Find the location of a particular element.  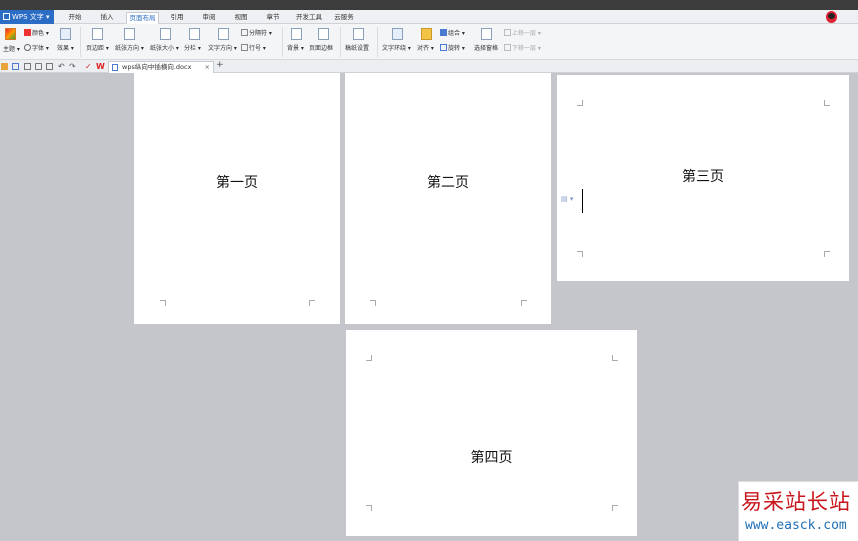

text-wrap-icon is located at coordinates (397, 34).